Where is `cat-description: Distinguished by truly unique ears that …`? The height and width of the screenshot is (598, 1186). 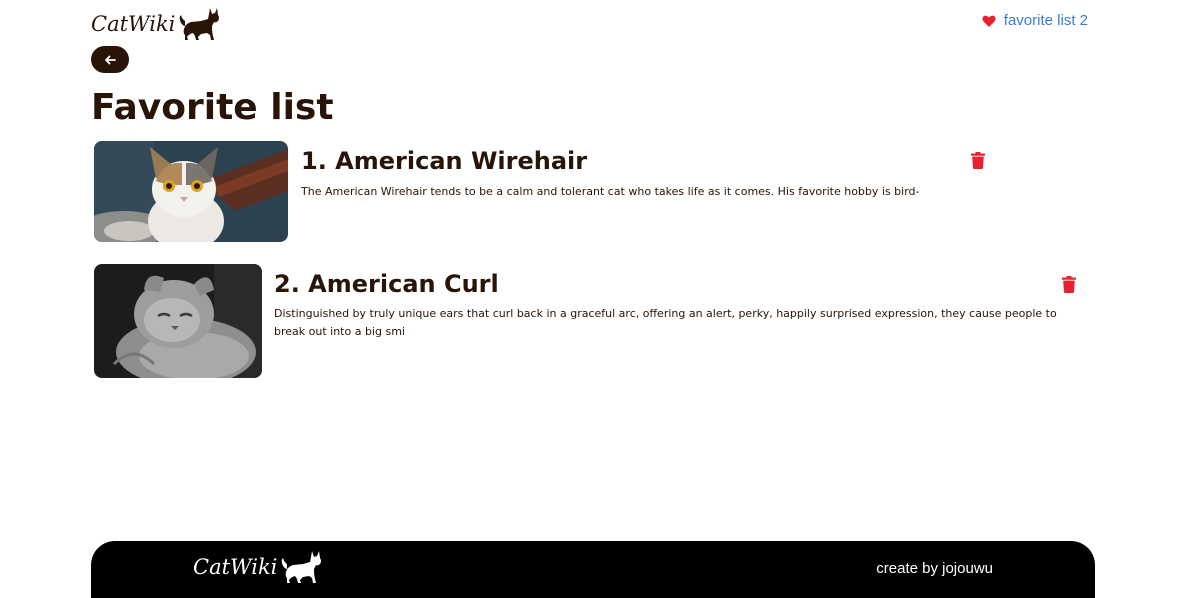
cat-description: Distinguished by truly unique ears that … is located at coordinates (665, 322).